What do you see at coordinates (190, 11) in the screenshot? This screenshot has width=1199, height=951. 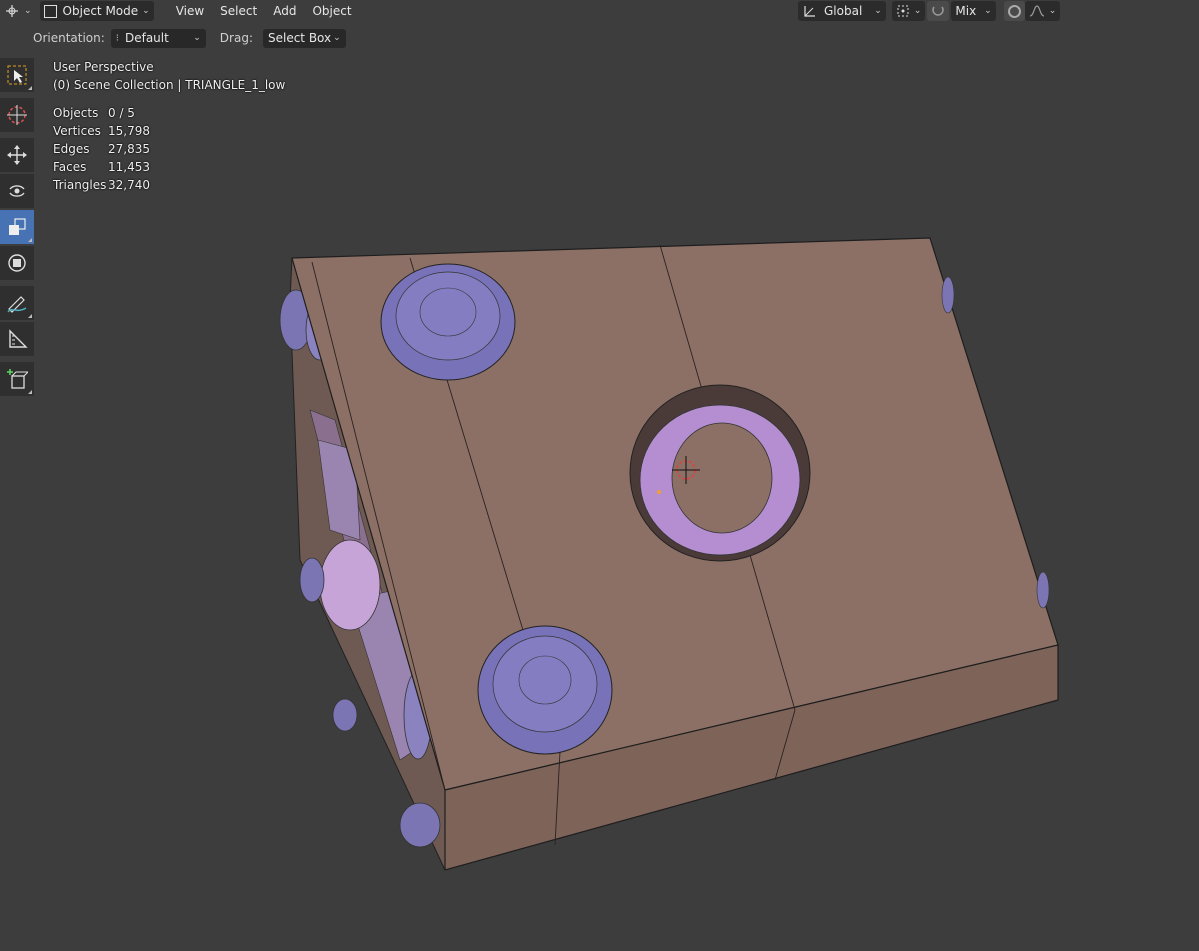 I see `menu-view: View` at bounding box center [190, 11].